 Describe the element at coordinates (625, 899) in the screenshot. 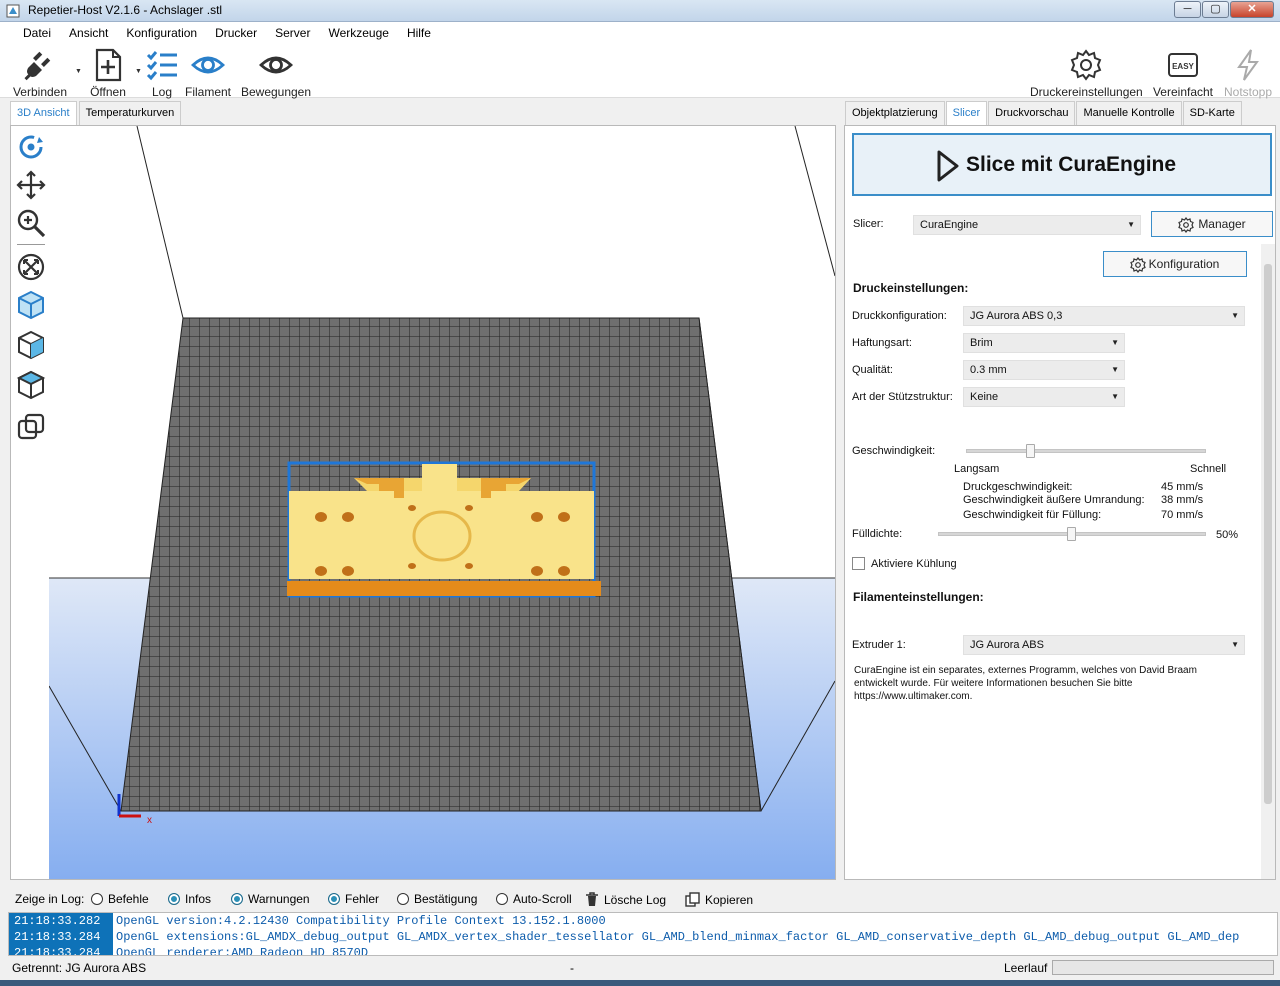

I see `clear-log-button: Lösche Log` at that location.